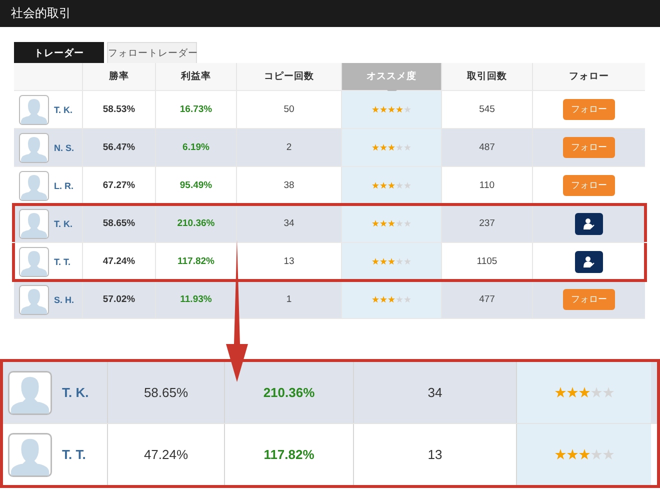 This screenshot has width=660, height=500. What do you see at coordinates (119, 185) in the screenshot?
I see `win-rate: 67.27%` at bounding box center [119, 185].